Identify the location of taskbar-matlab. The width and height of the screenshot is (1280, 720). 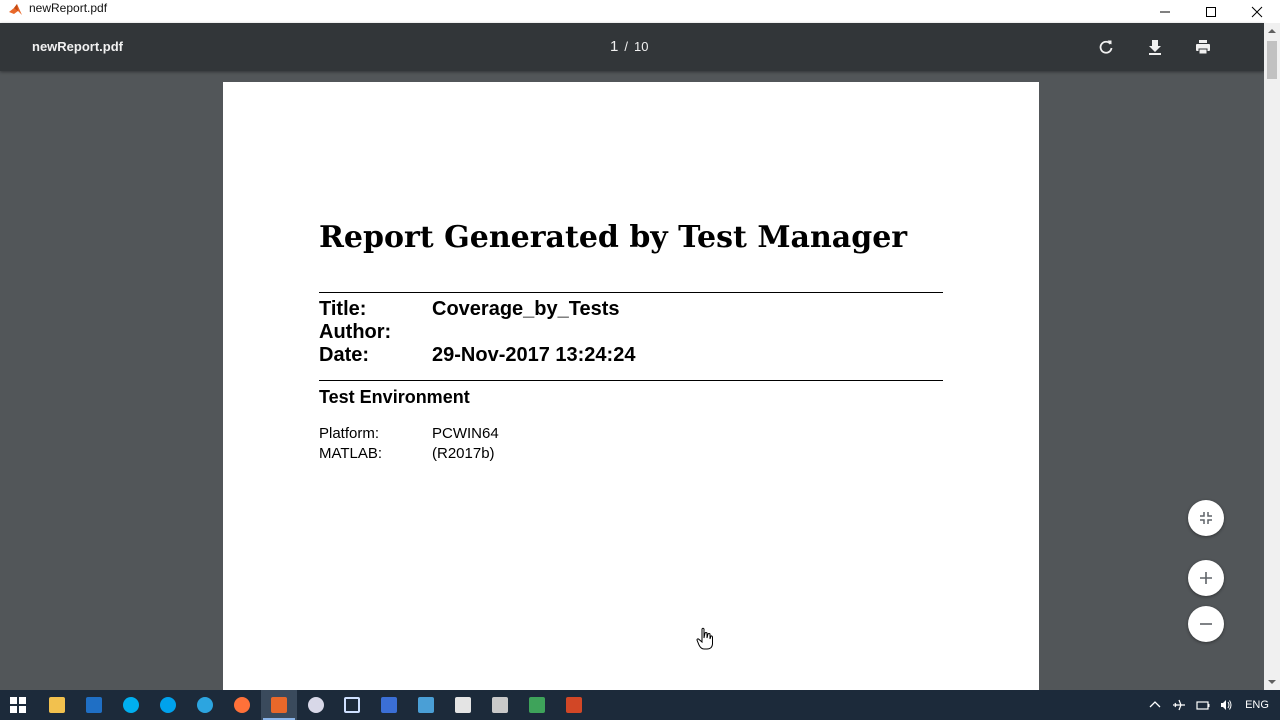
(279, 705).